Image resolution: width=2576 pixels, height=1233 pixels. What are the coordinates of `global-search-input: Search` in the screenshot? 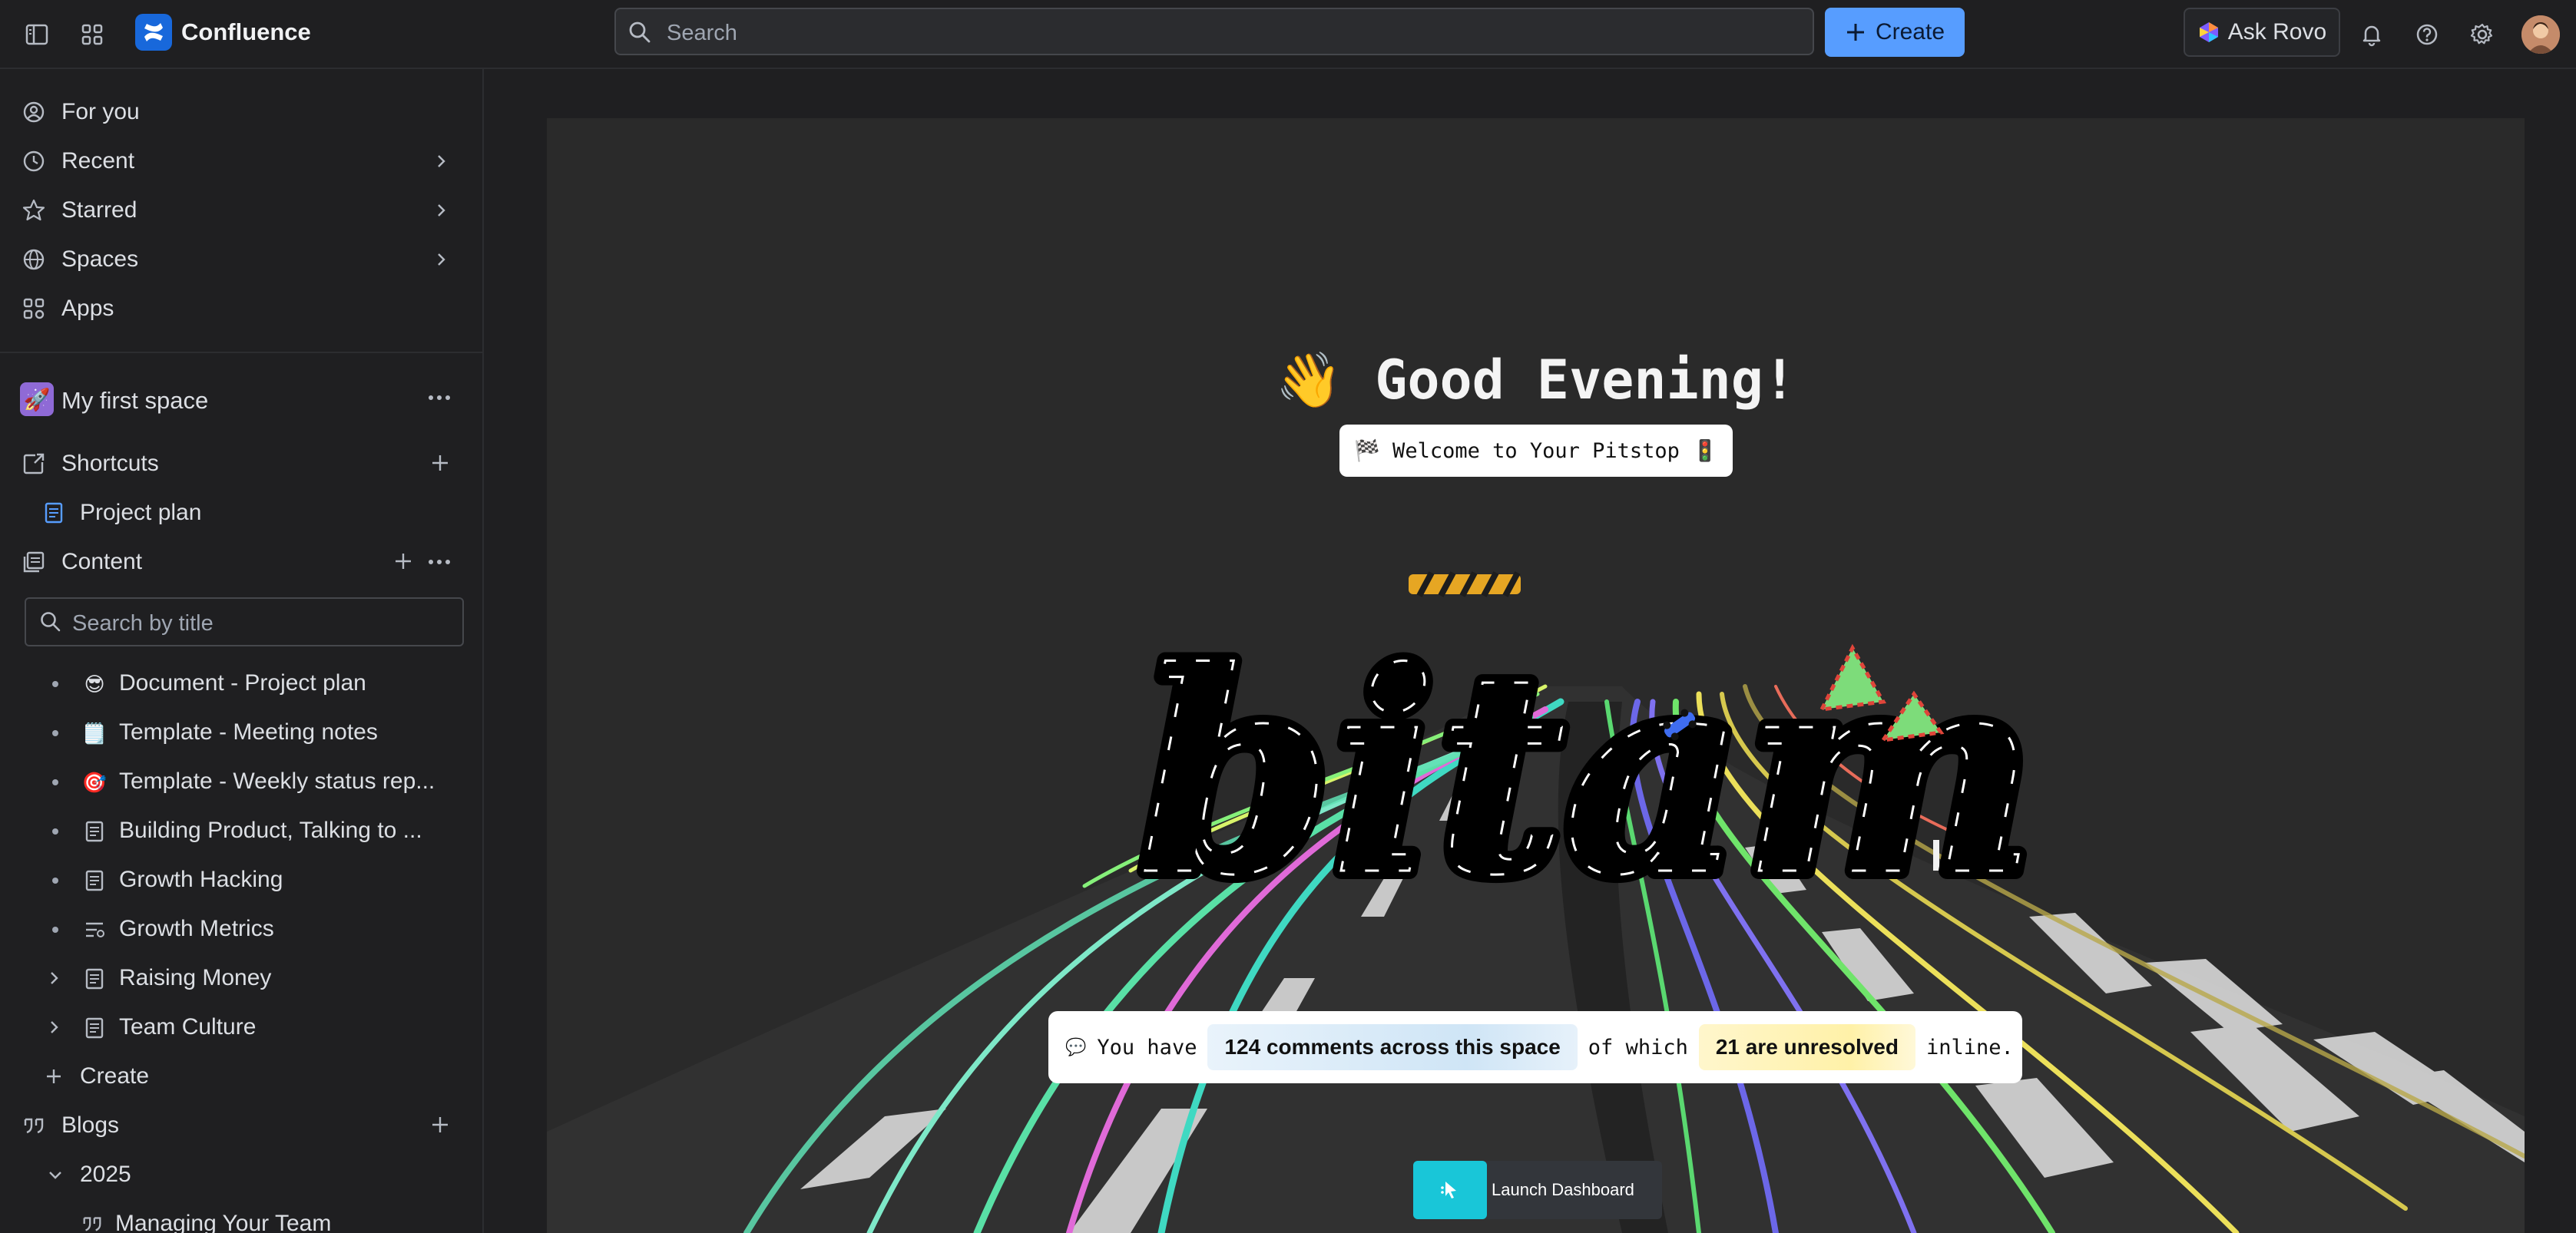 It's located at (1214, 31).